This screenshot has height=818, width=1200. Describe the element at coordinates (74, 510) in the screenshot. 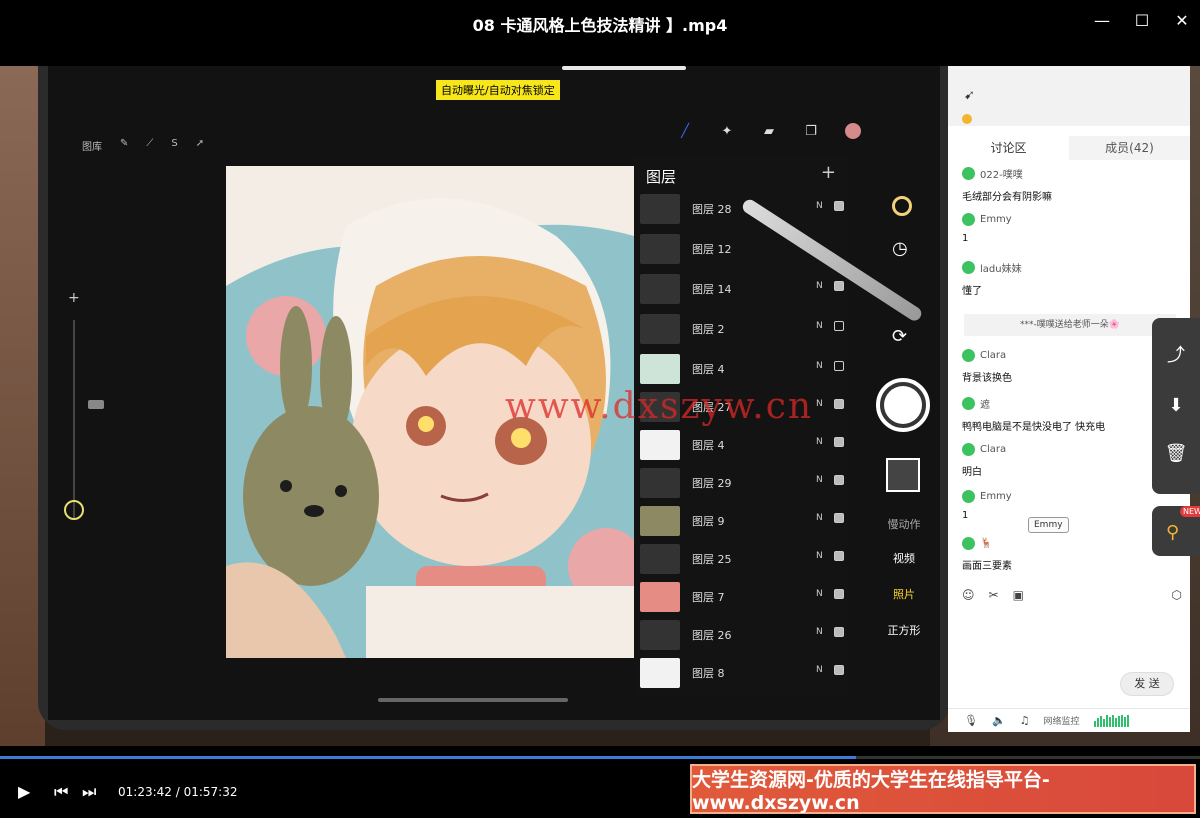

I see `color-picker-icon` at that location.